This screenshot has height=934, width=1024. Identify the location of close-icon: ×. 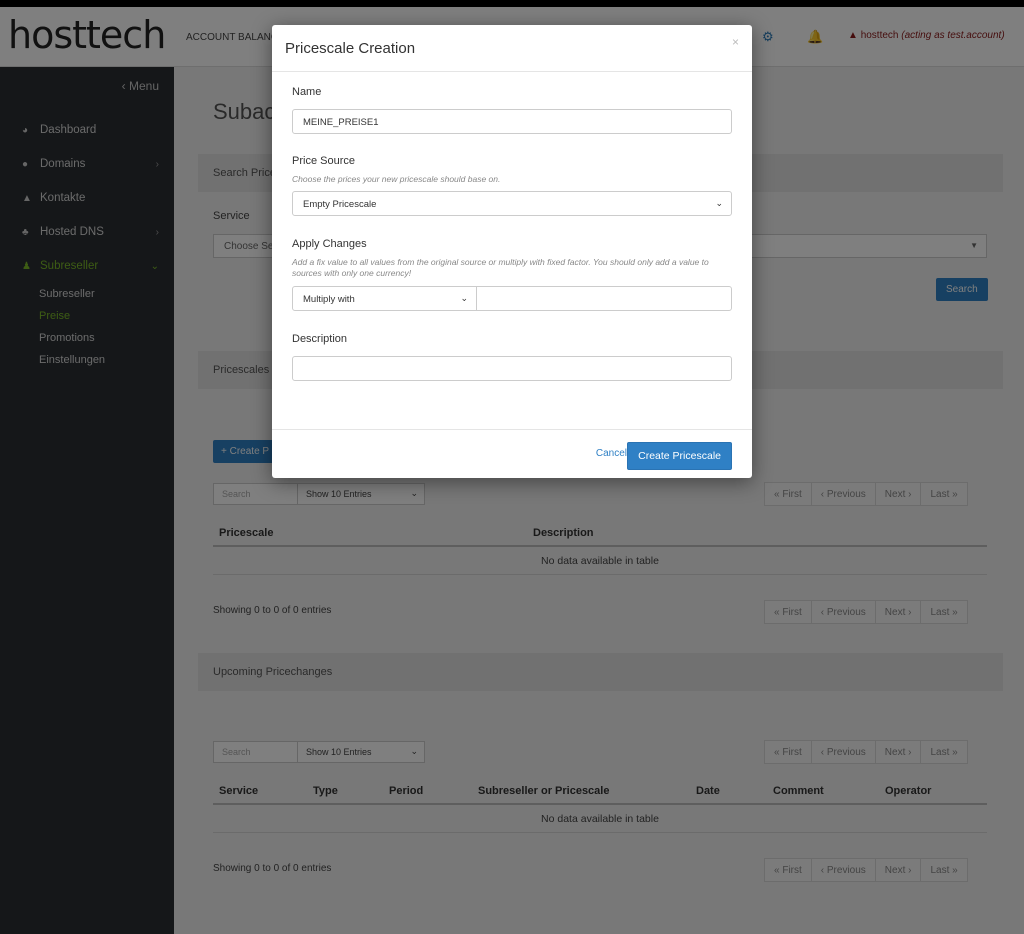
(735, 42).